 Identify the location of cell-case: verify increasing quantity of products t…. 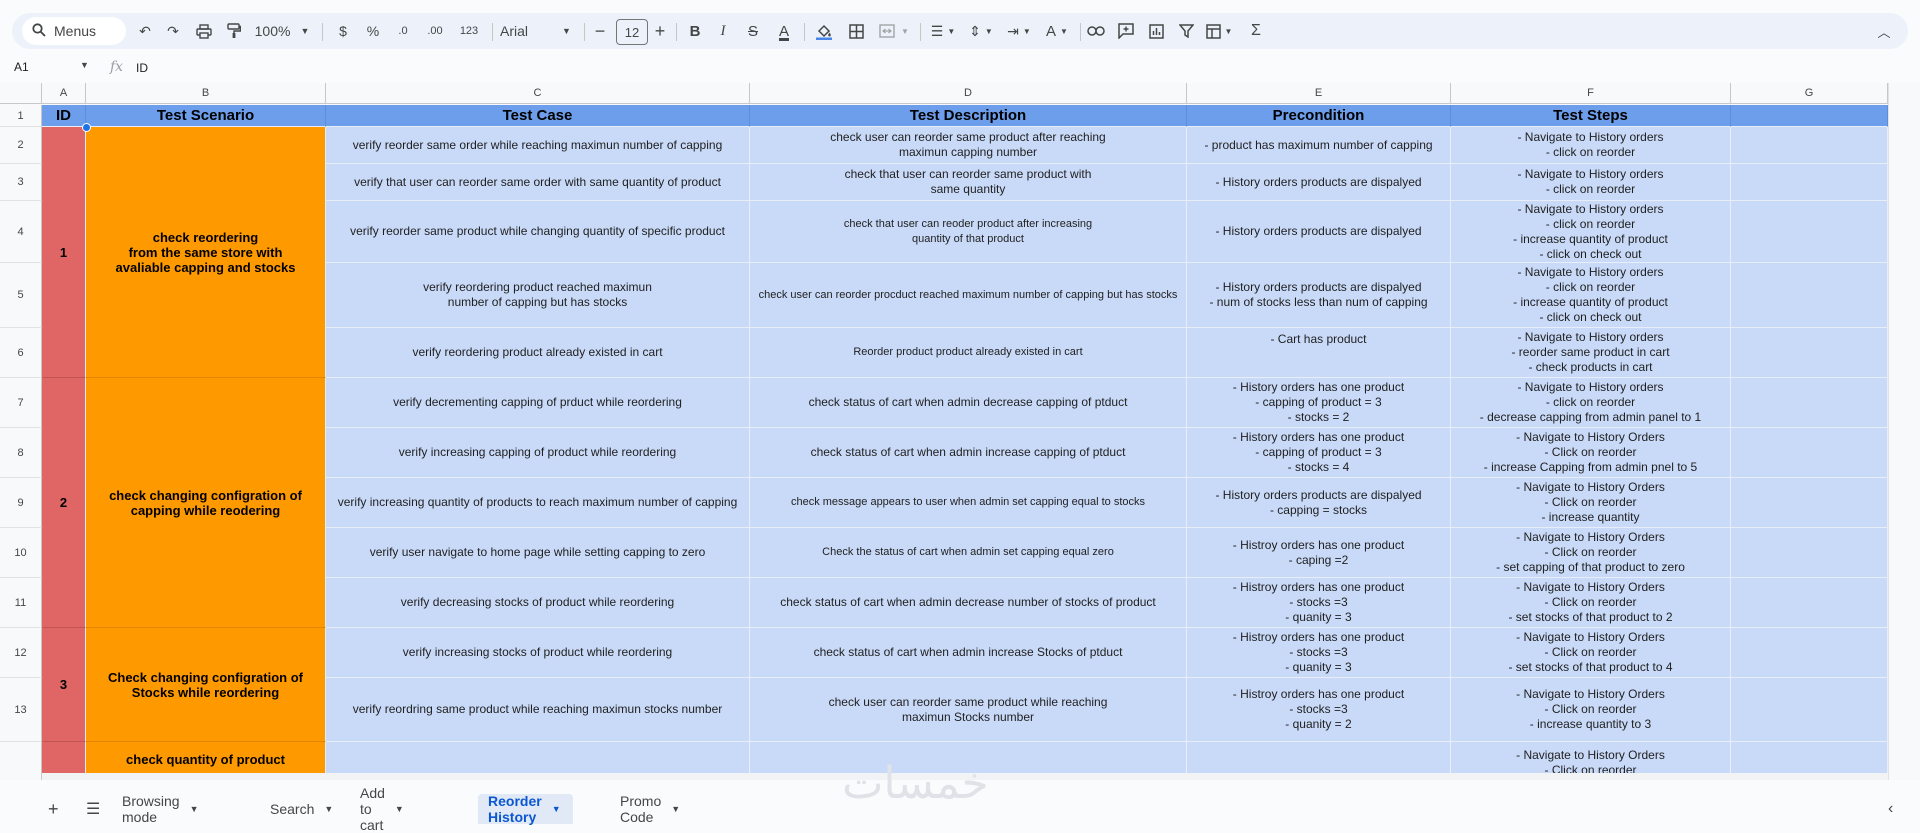
(538, 503).